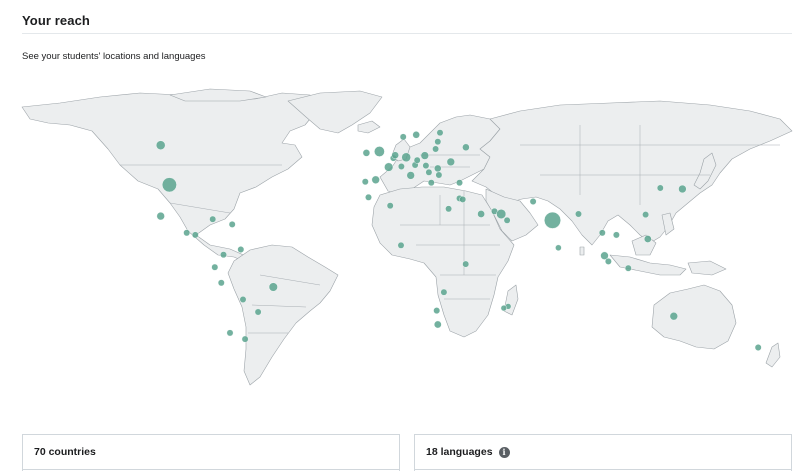  What do you see at coordinates (439, 175) in the screenshot?
I see `location-bubble-bulgaria` at bounding box center [439, 175].